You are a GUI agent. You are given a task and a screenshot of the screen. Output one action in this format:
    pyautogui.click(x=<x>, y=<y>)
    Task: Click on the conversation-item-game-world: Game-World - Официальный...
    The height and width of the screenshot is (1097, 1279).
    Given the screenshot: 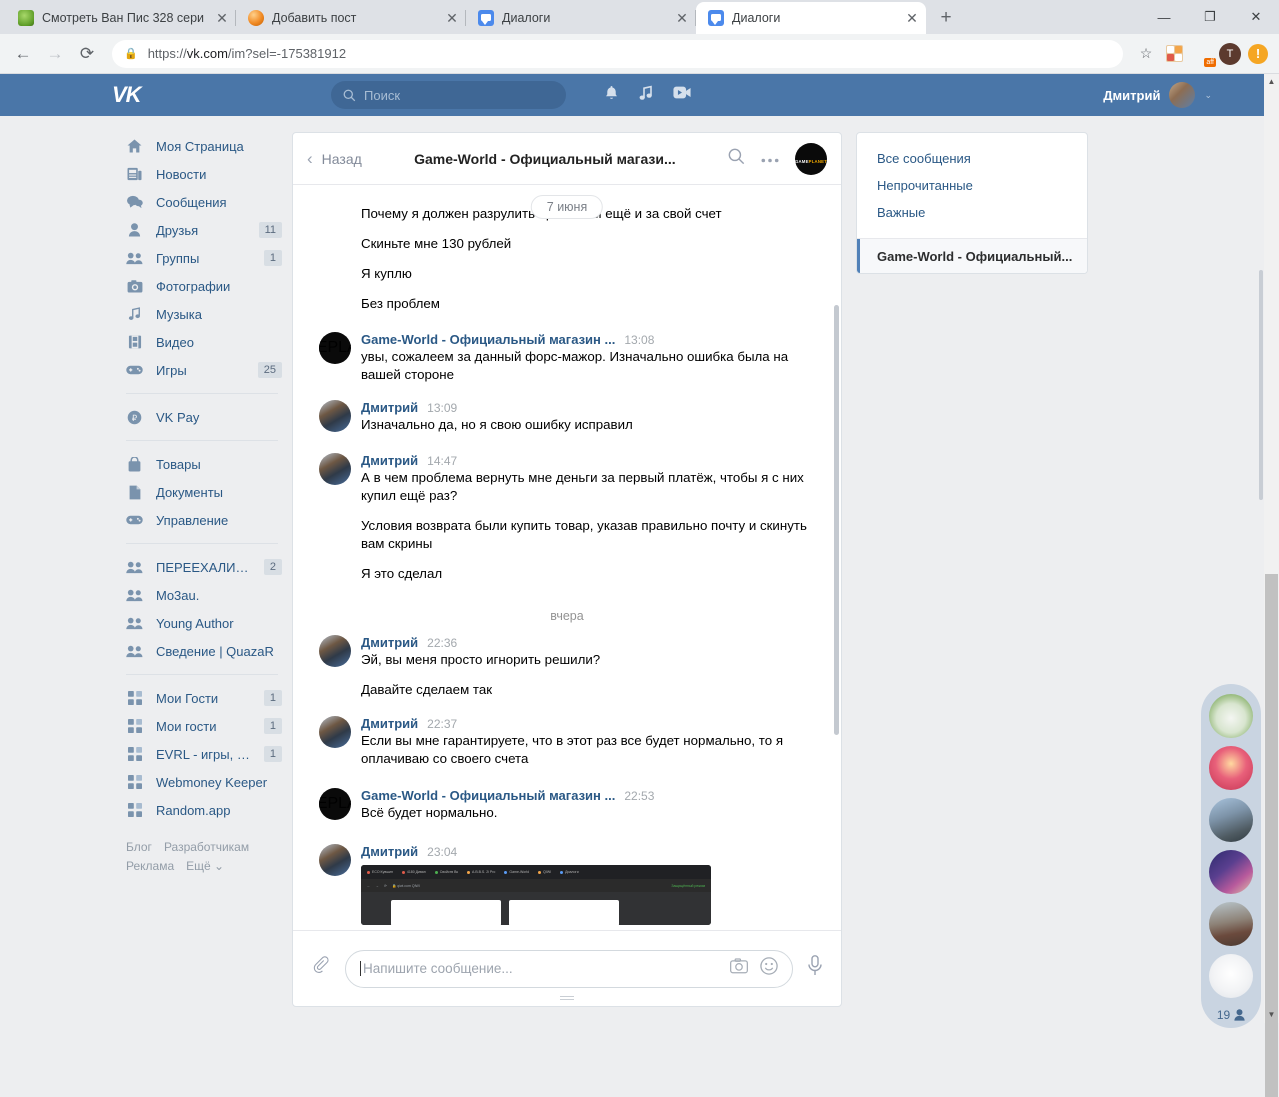 What is the action you would take?
    pyautogui.click(x=972, y=256)
    